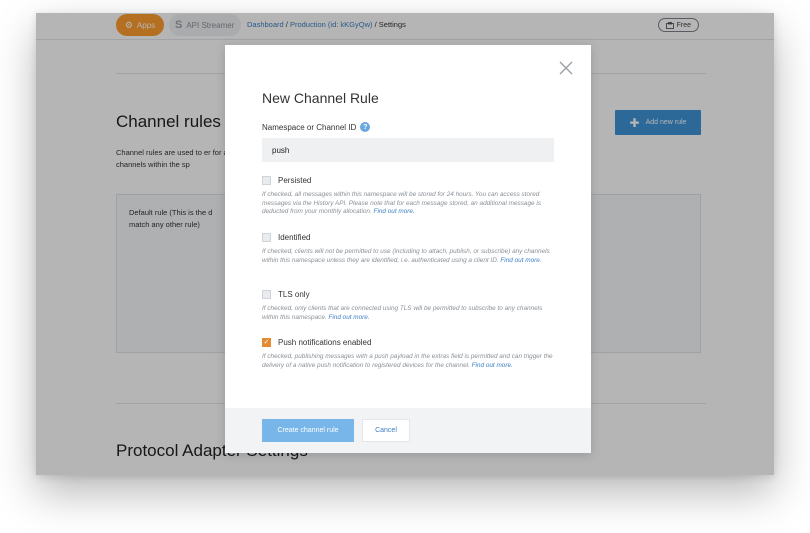 The width and height of the screenshot is (810, 533). What do you see at coordinates (295, 180) in the screenshot?
I see `persisted-label: Persisted` at bounding box center [295, 180].